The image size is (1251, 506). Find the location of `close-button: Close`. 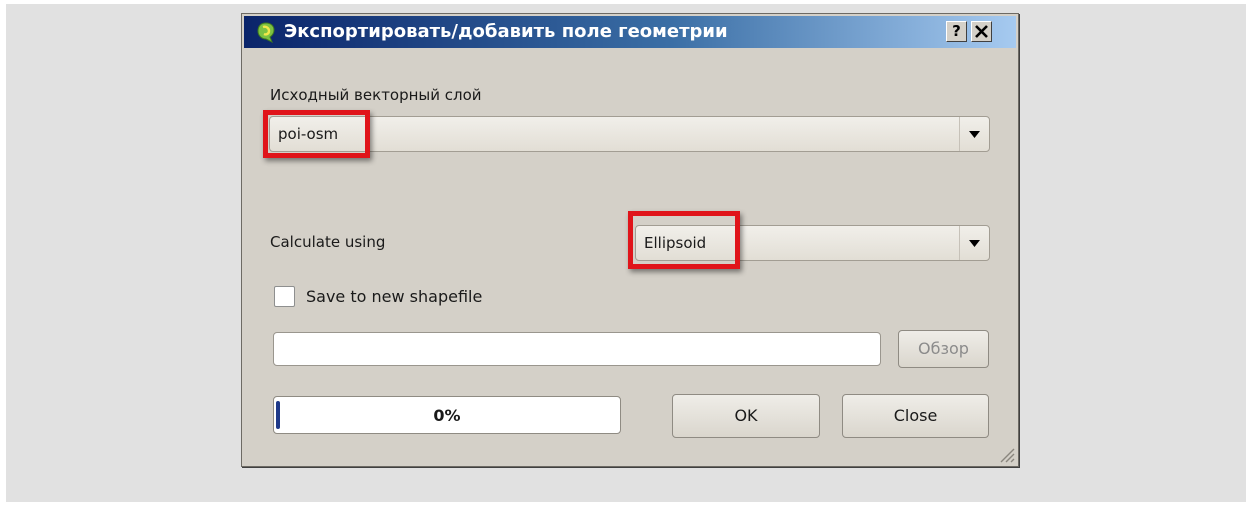

close-button: Close is located at coordinates (915, 416).